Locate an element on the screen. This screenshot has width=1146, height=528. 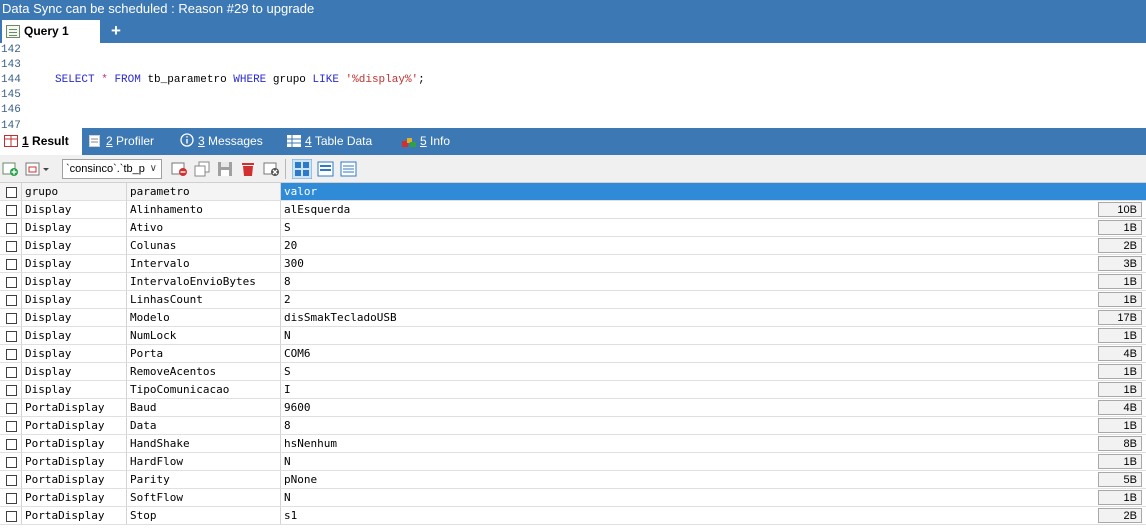
select-all-cell is located at coordinates (11, 192).